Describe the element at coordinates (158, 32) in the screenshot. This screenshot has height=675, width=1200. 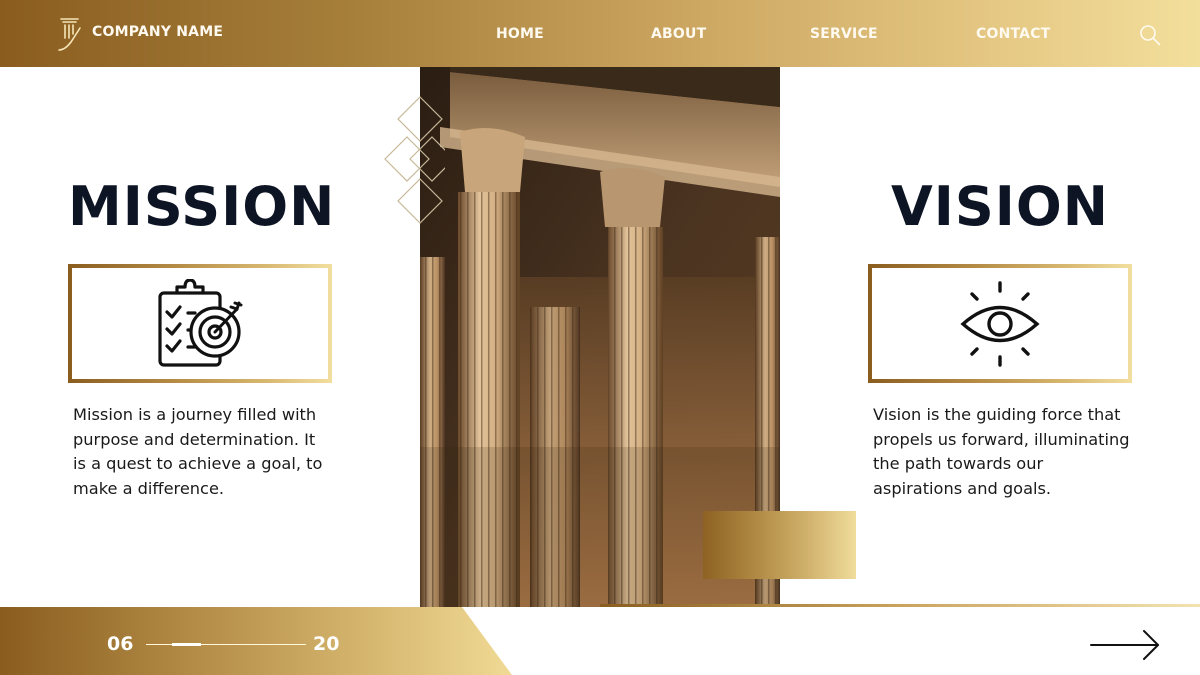
I see `company-name: COMPANY NAME` at that location.